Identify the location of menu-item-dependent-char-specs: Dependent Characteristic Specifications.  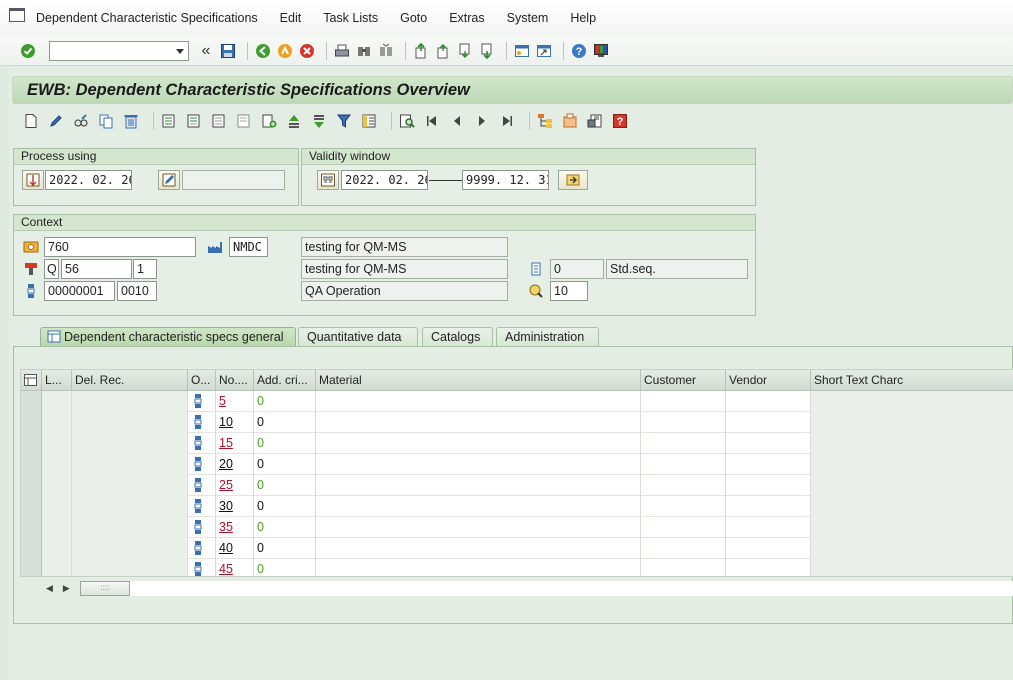
(147, 18).